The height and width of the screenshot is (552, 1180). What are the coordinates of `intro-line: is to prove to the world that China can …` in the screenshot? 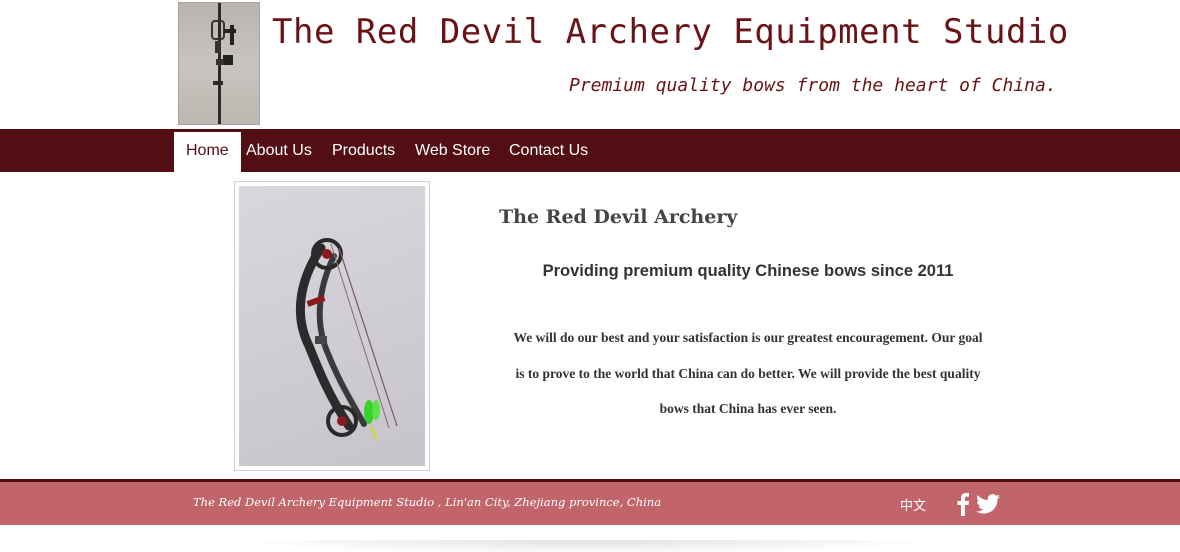 It's located at (748, 373).